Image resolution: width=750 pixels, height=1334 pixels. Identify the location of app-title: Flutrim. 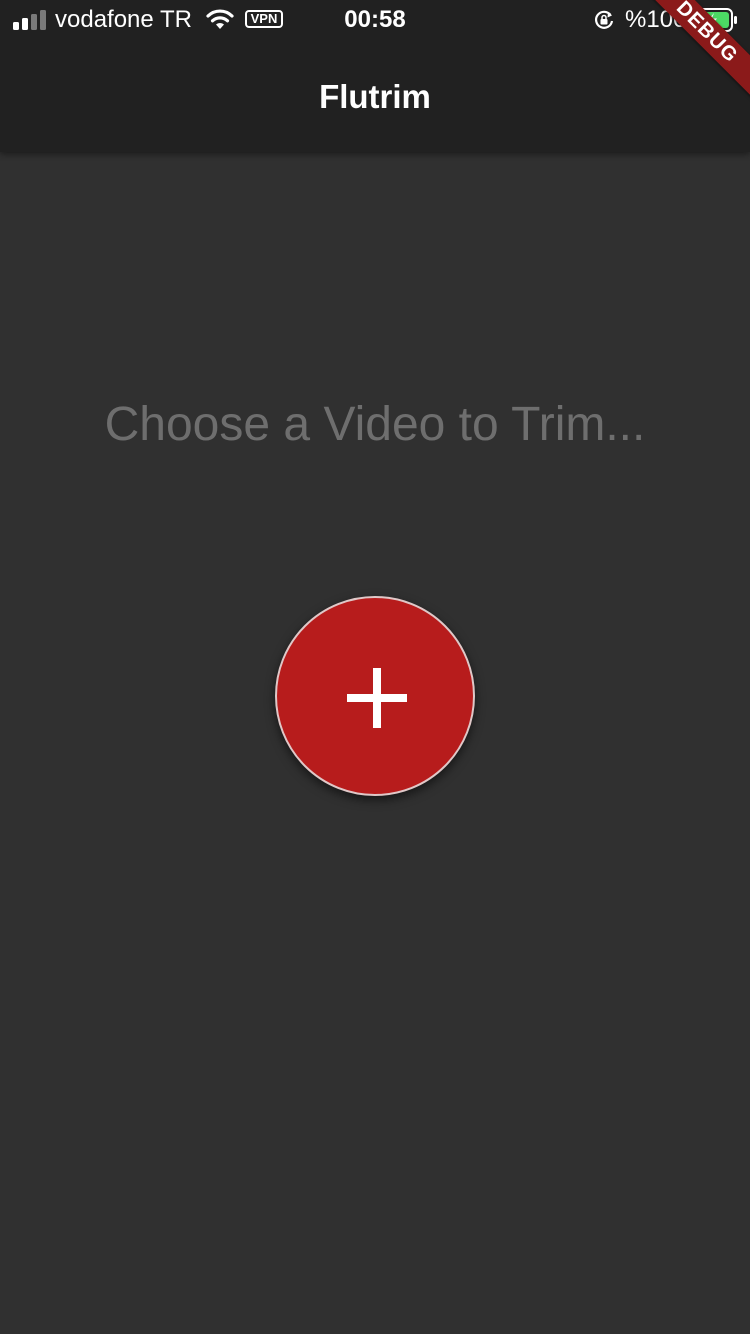
(375, 96).